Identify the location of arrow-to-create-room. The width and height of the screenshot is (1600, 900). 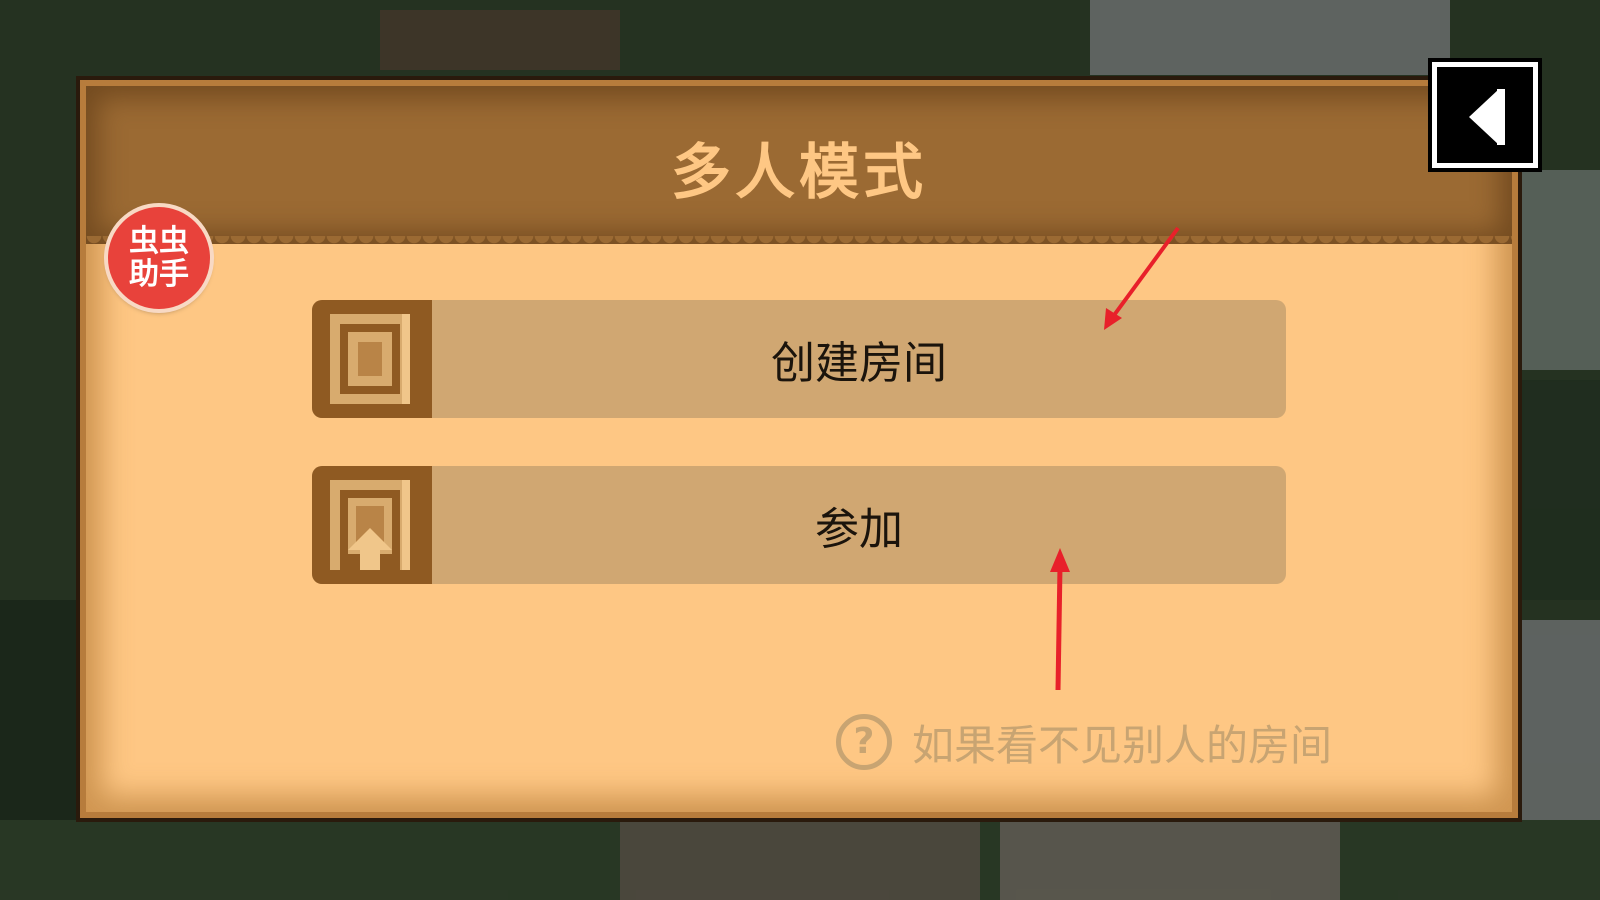
(1142, 278).